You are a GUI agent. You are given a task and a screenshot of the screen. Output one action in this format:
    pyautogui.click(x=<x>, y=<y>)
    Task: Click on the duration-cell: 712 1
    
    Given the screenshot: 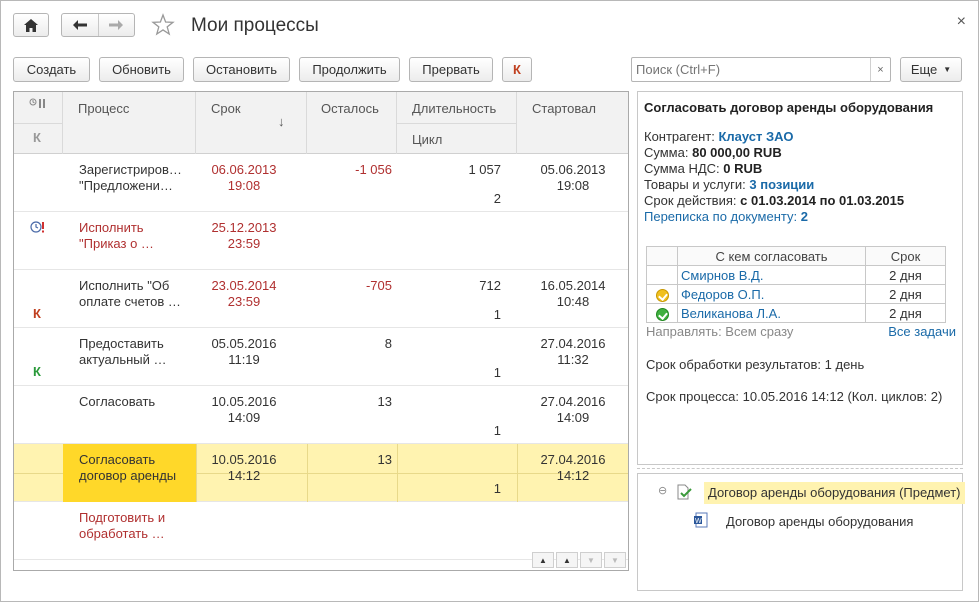 What is the action you would take?
    pyautogui.click(x=457, y=299)
    